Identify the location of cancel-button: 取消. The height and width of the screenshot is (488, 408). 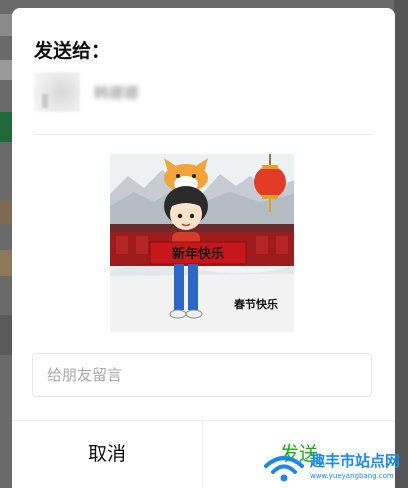
(107, 454).